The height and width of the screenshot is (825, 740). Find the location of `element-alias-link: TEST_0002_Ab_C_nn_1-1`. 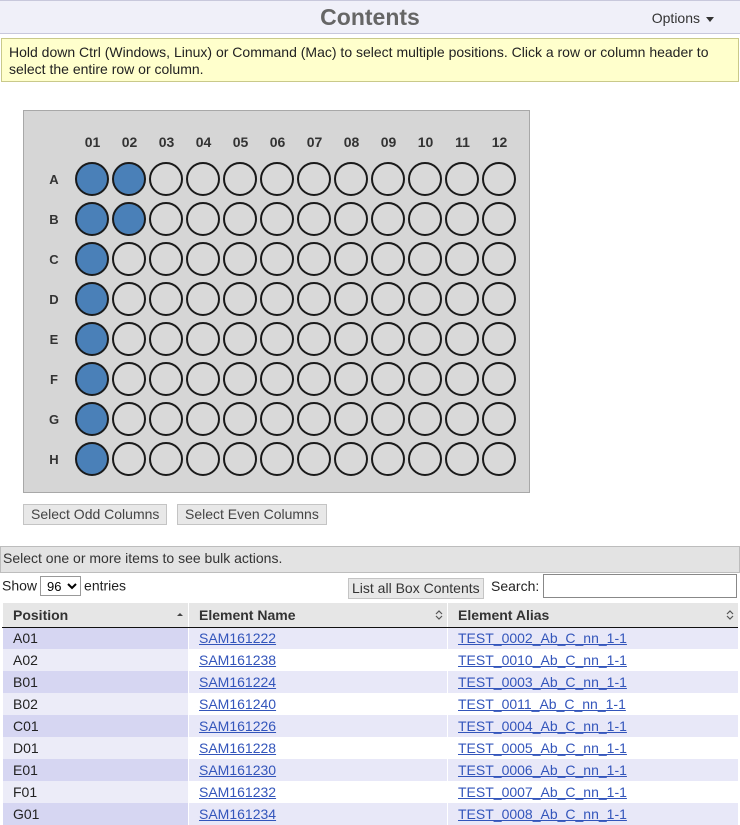

element-alias-link: TEST_0002_Ab_C_nn_1-1 is located at coordinates (542, 638).